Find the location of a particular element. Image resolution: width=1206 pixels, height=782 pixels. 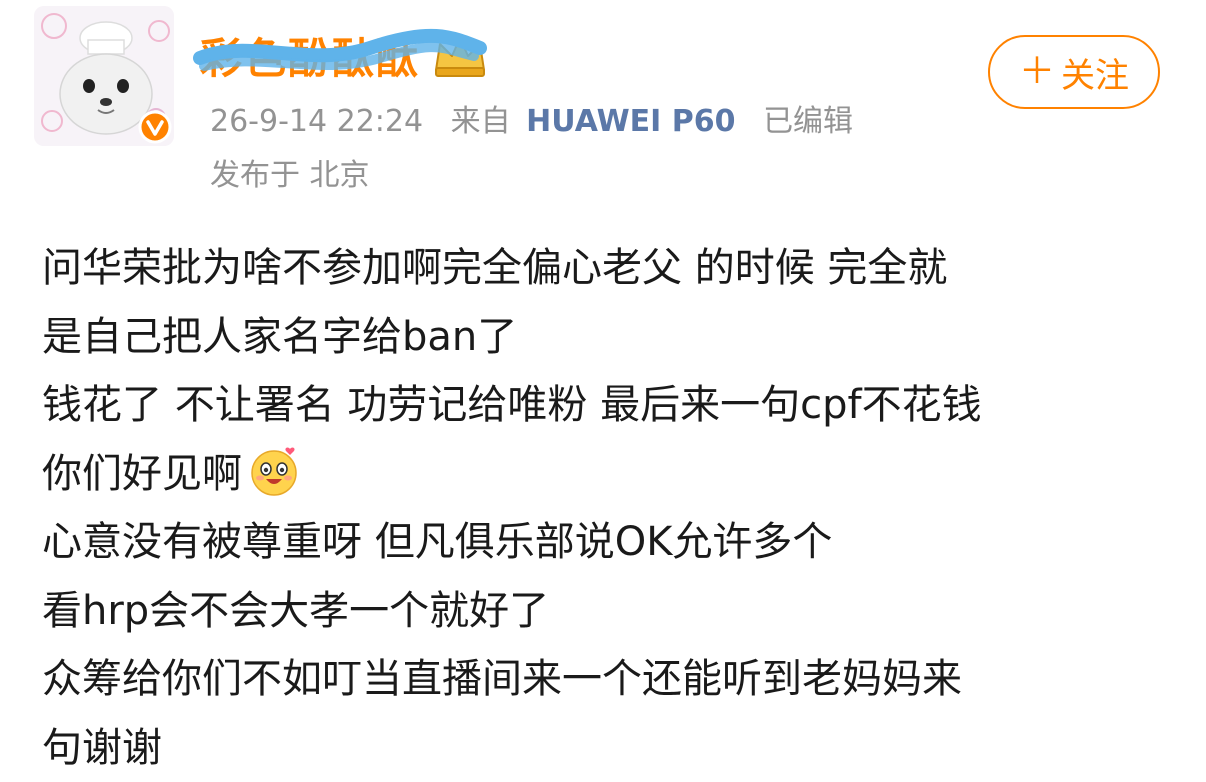

content-line: 心意没有被尊重呀 但凡俱乐部说OK允许多个 is located at coordinates (612, 542).